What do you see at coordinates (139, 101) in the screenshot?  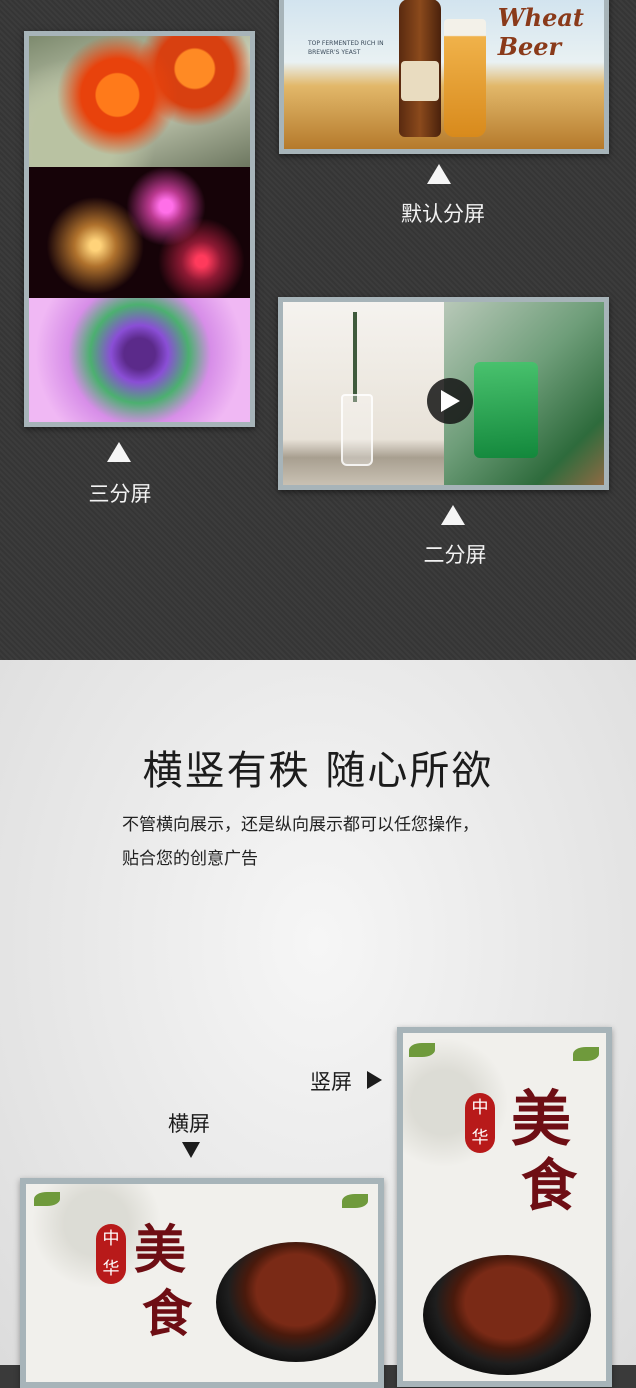 I see `cactus-flower-image` at bounding box center [139, 101].